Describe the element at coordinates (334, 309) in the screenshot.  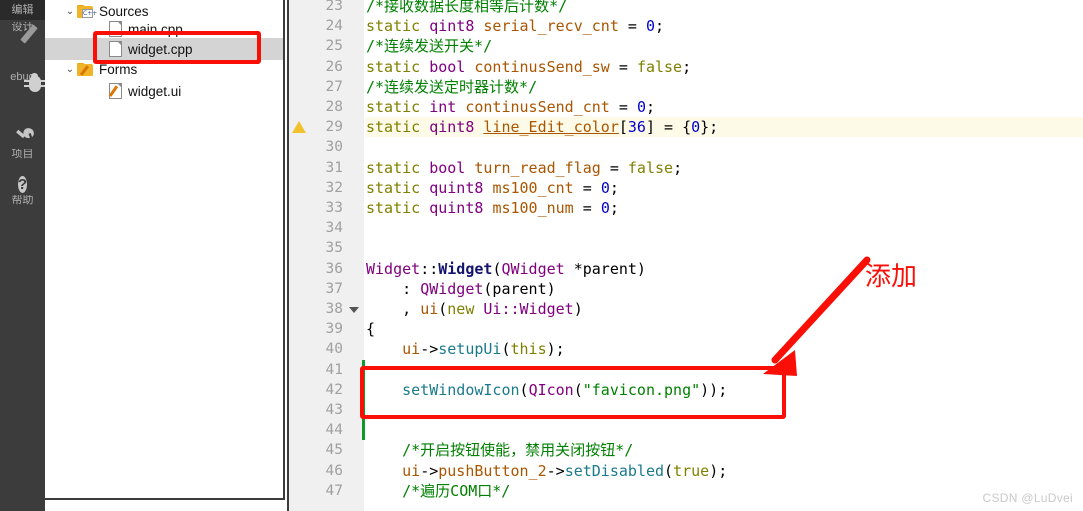
I see `line-number: 38` at that location.